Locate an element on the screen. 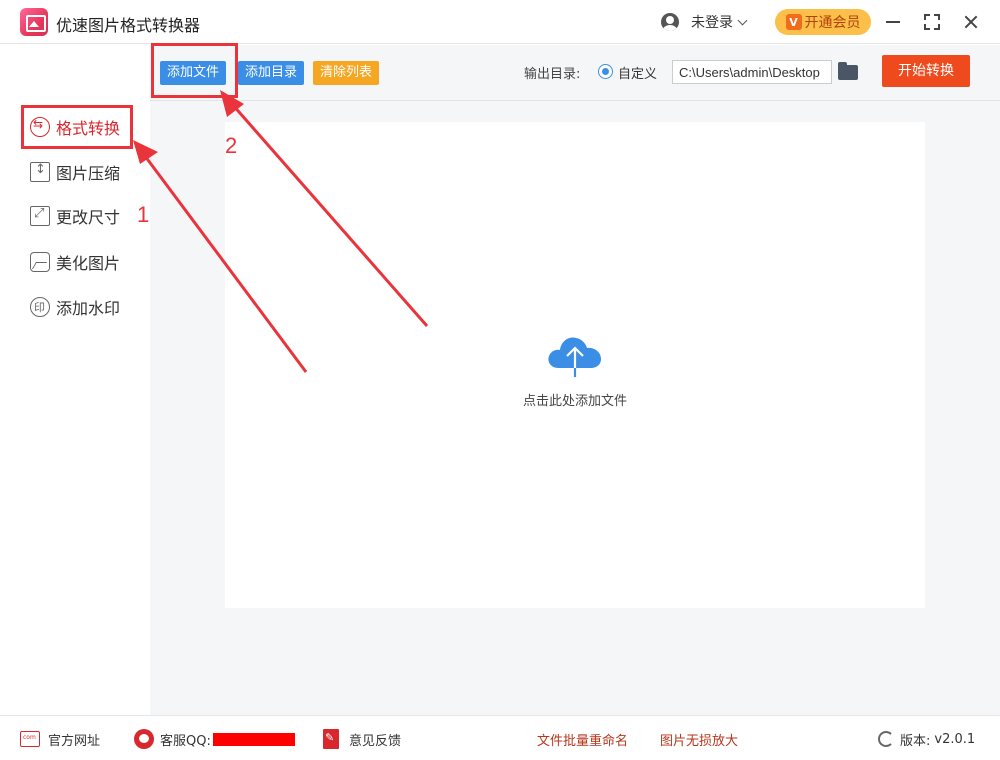 The image size is (1000, 760). customer-service-qq: 客服QQ: is located at coordinates (214, 739).